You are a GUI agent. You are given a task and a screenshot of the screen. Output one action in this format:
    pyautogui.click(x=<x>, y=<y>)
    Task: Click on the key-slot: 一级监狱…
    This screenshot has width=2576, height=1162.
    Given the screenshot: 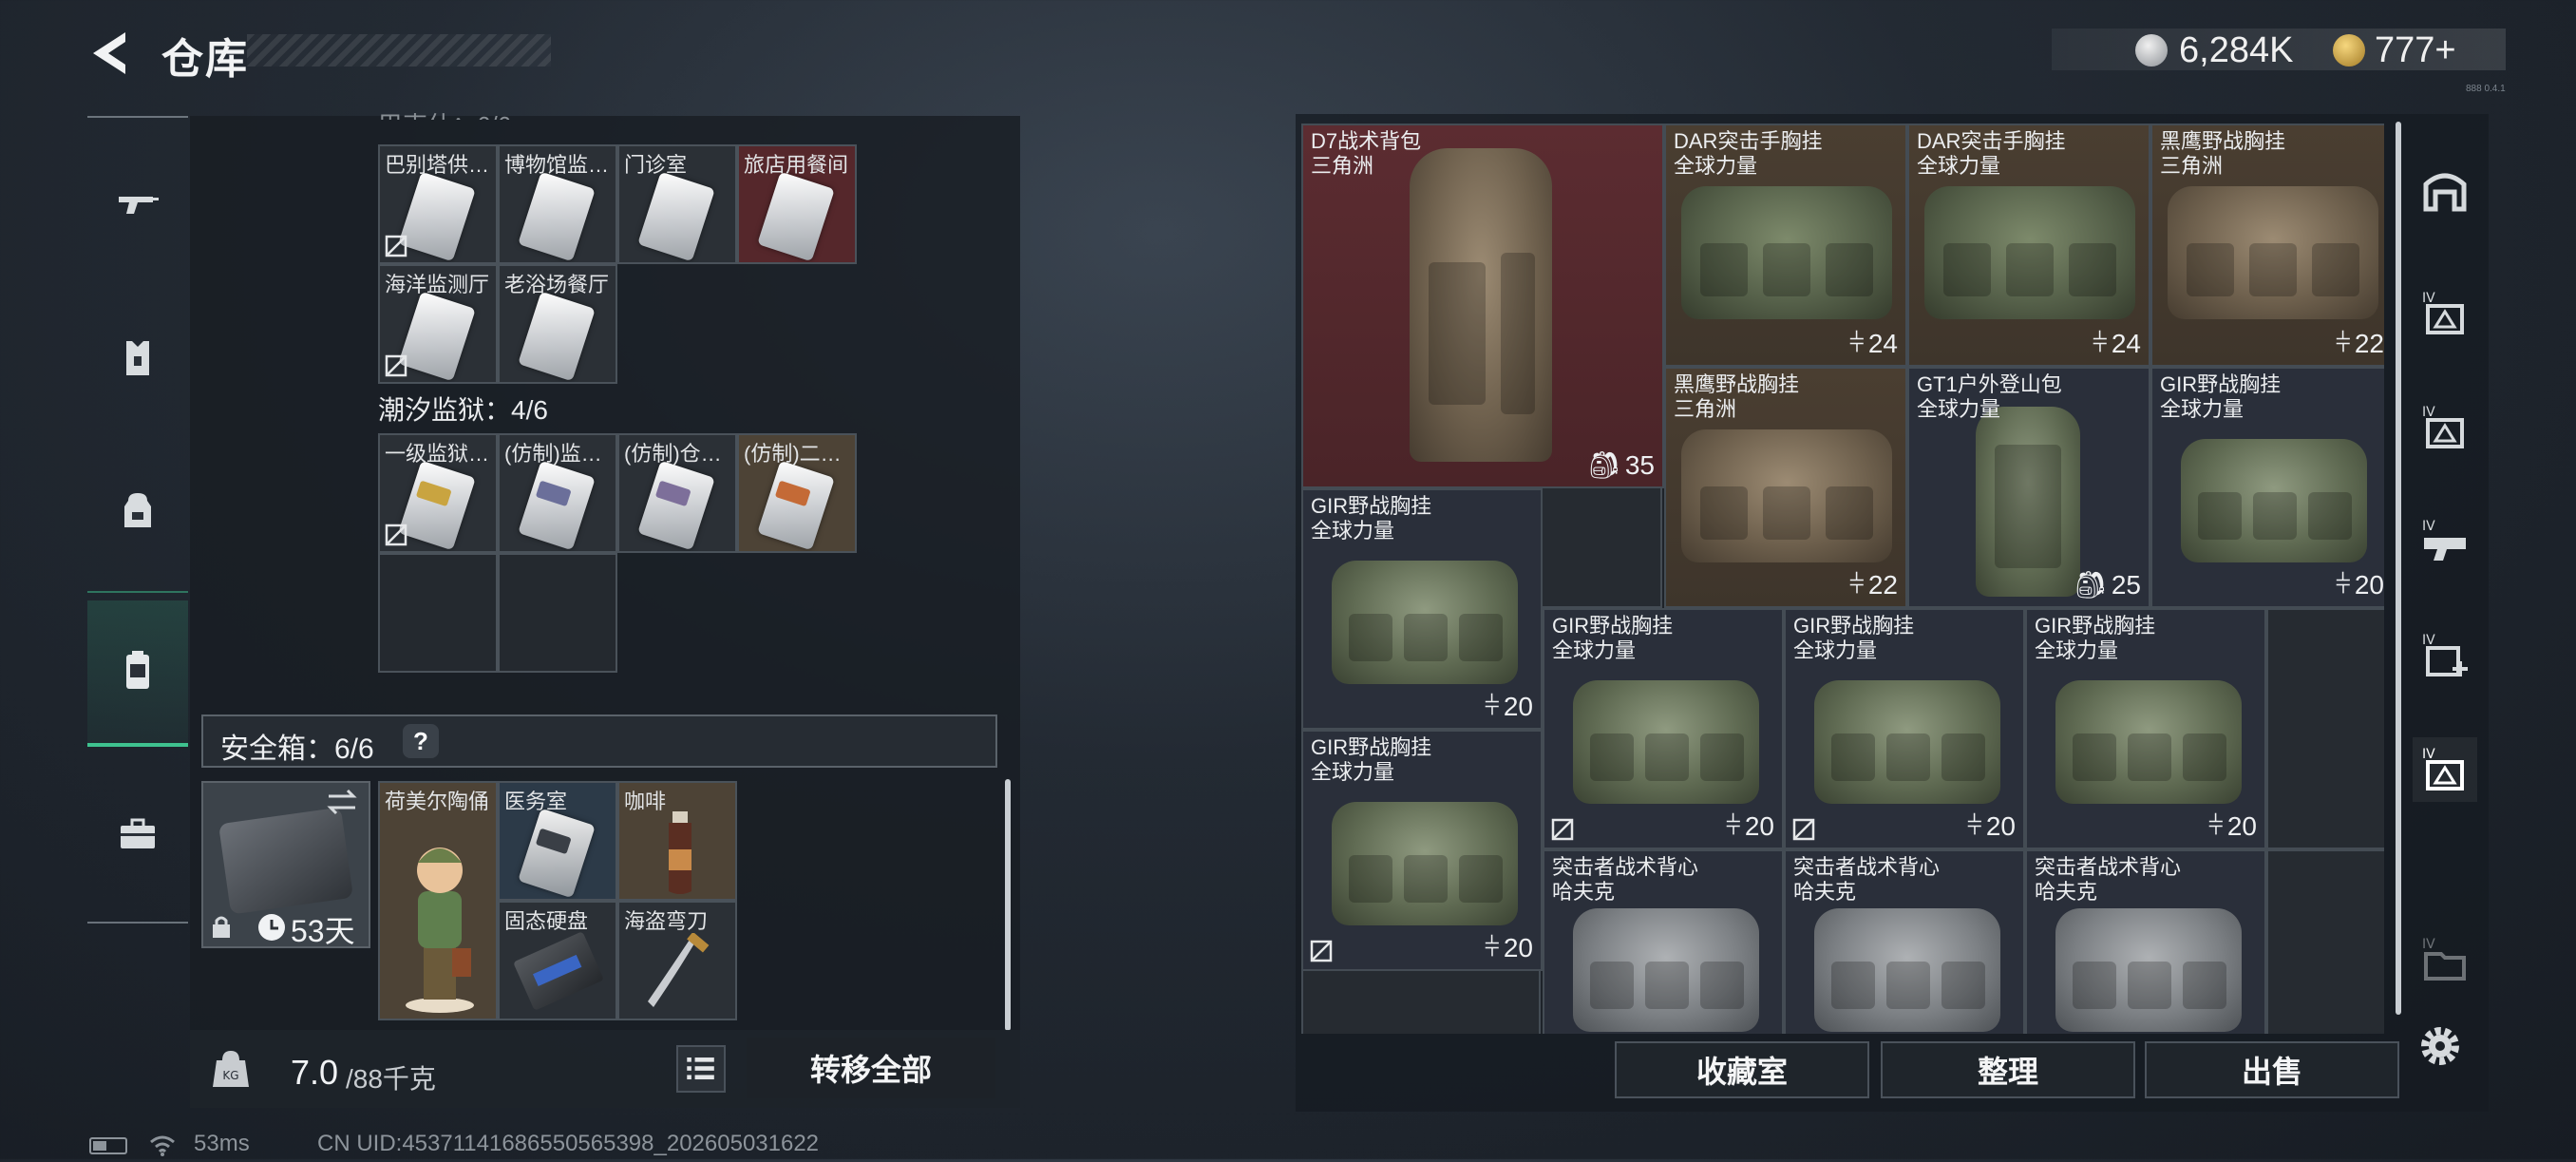 What is the action you would take?
    pyautogui.click(x=438, y=493)
    